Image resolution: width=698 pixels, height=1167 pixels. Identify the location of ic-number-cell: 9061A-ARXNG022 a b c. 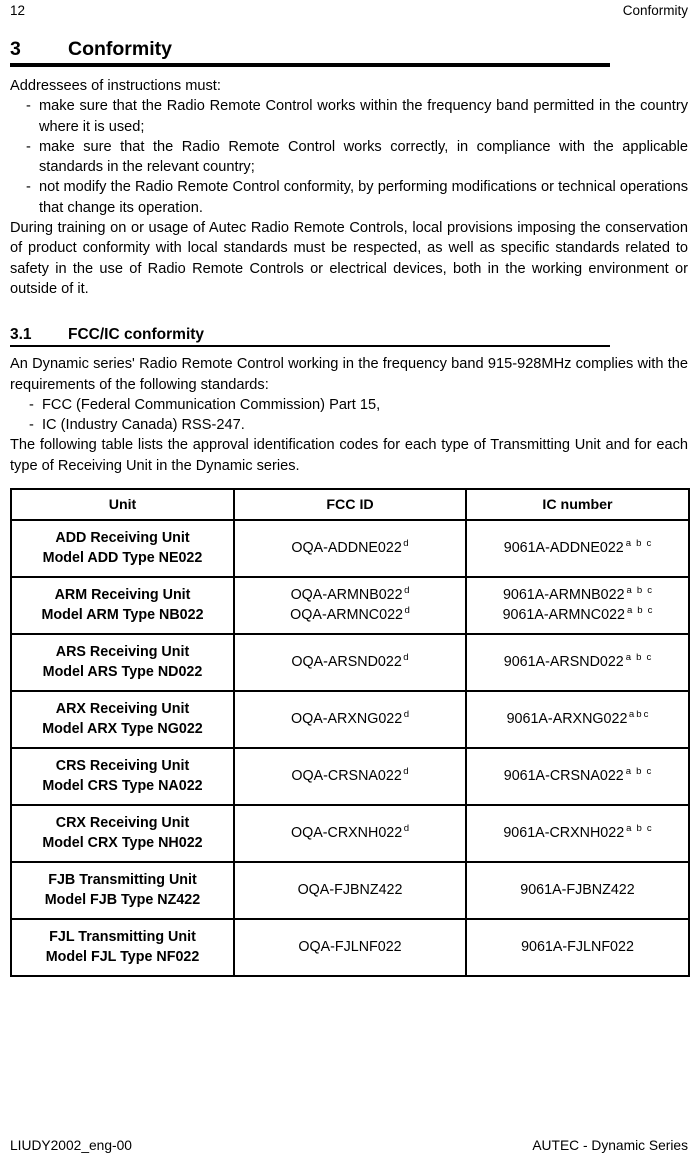
(577, 720).